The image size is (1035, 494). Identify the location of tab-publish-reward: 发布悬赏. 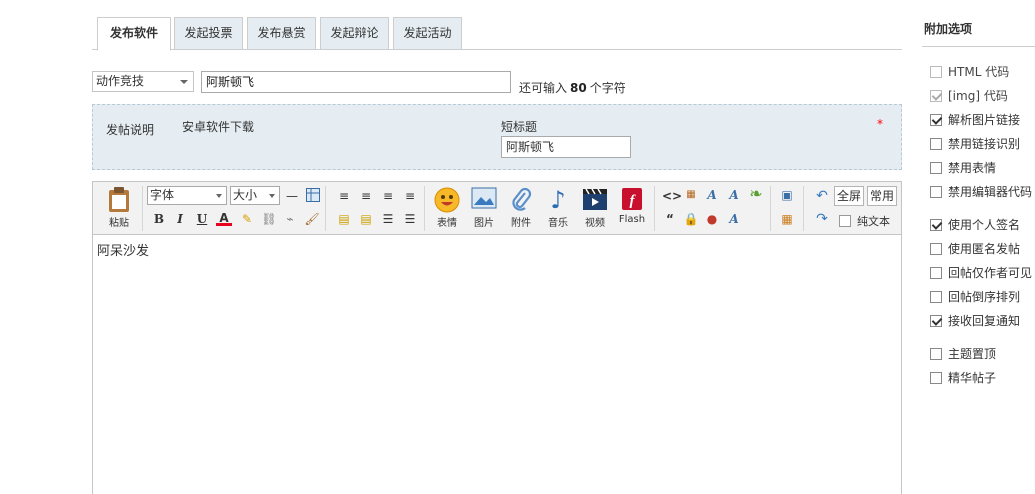
(281, 33).